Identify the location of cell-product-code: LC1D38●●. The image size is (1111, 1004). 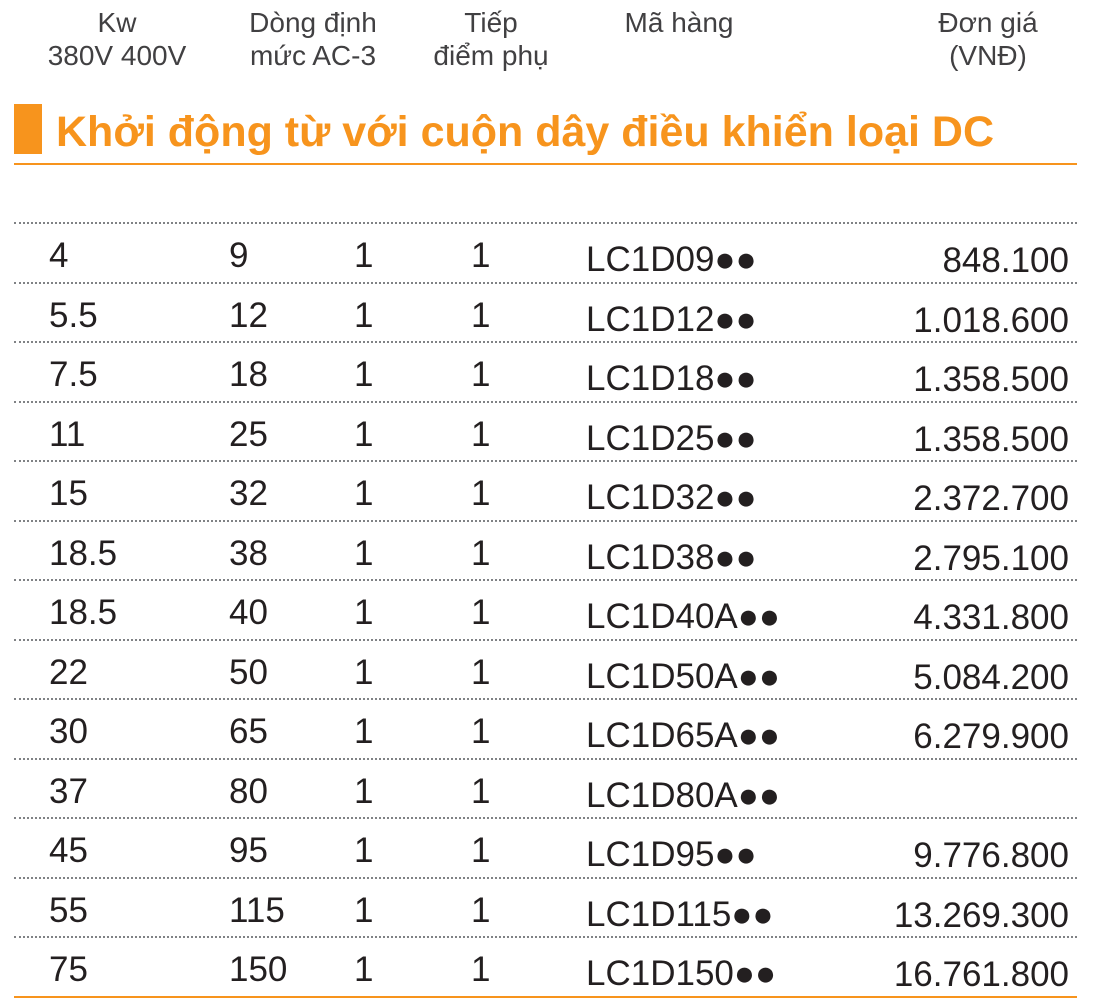
(671, 557).